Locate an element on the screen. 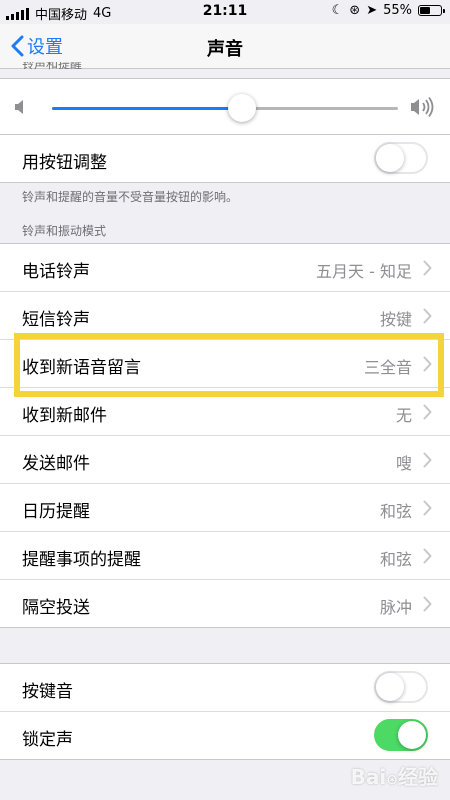 This screenshot has width=450, height=800. sounds-section-header: 铃声和振动模式 is located at coordinates (64, 231).